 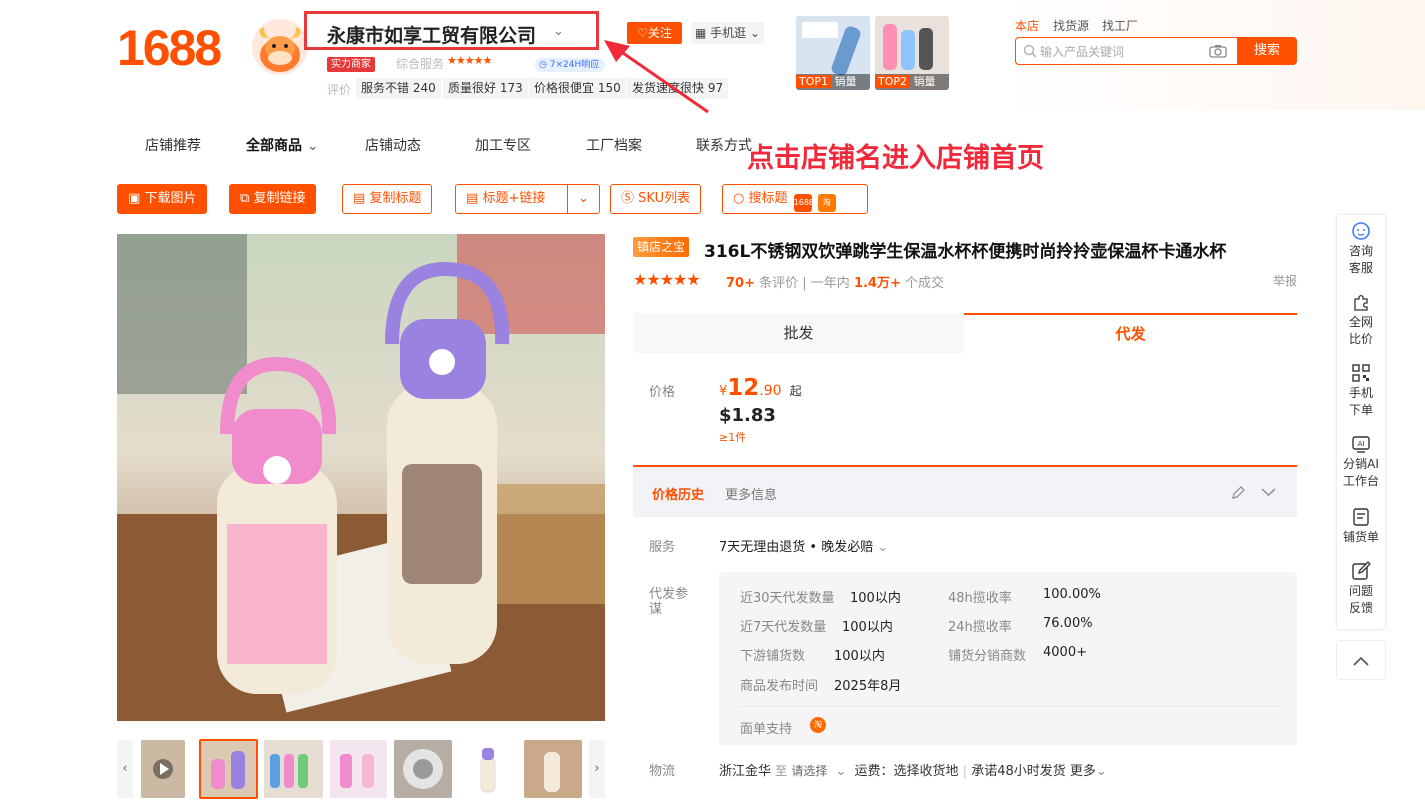 I want to click on tool-label: 标题+链接, so click(x=514, y=198).